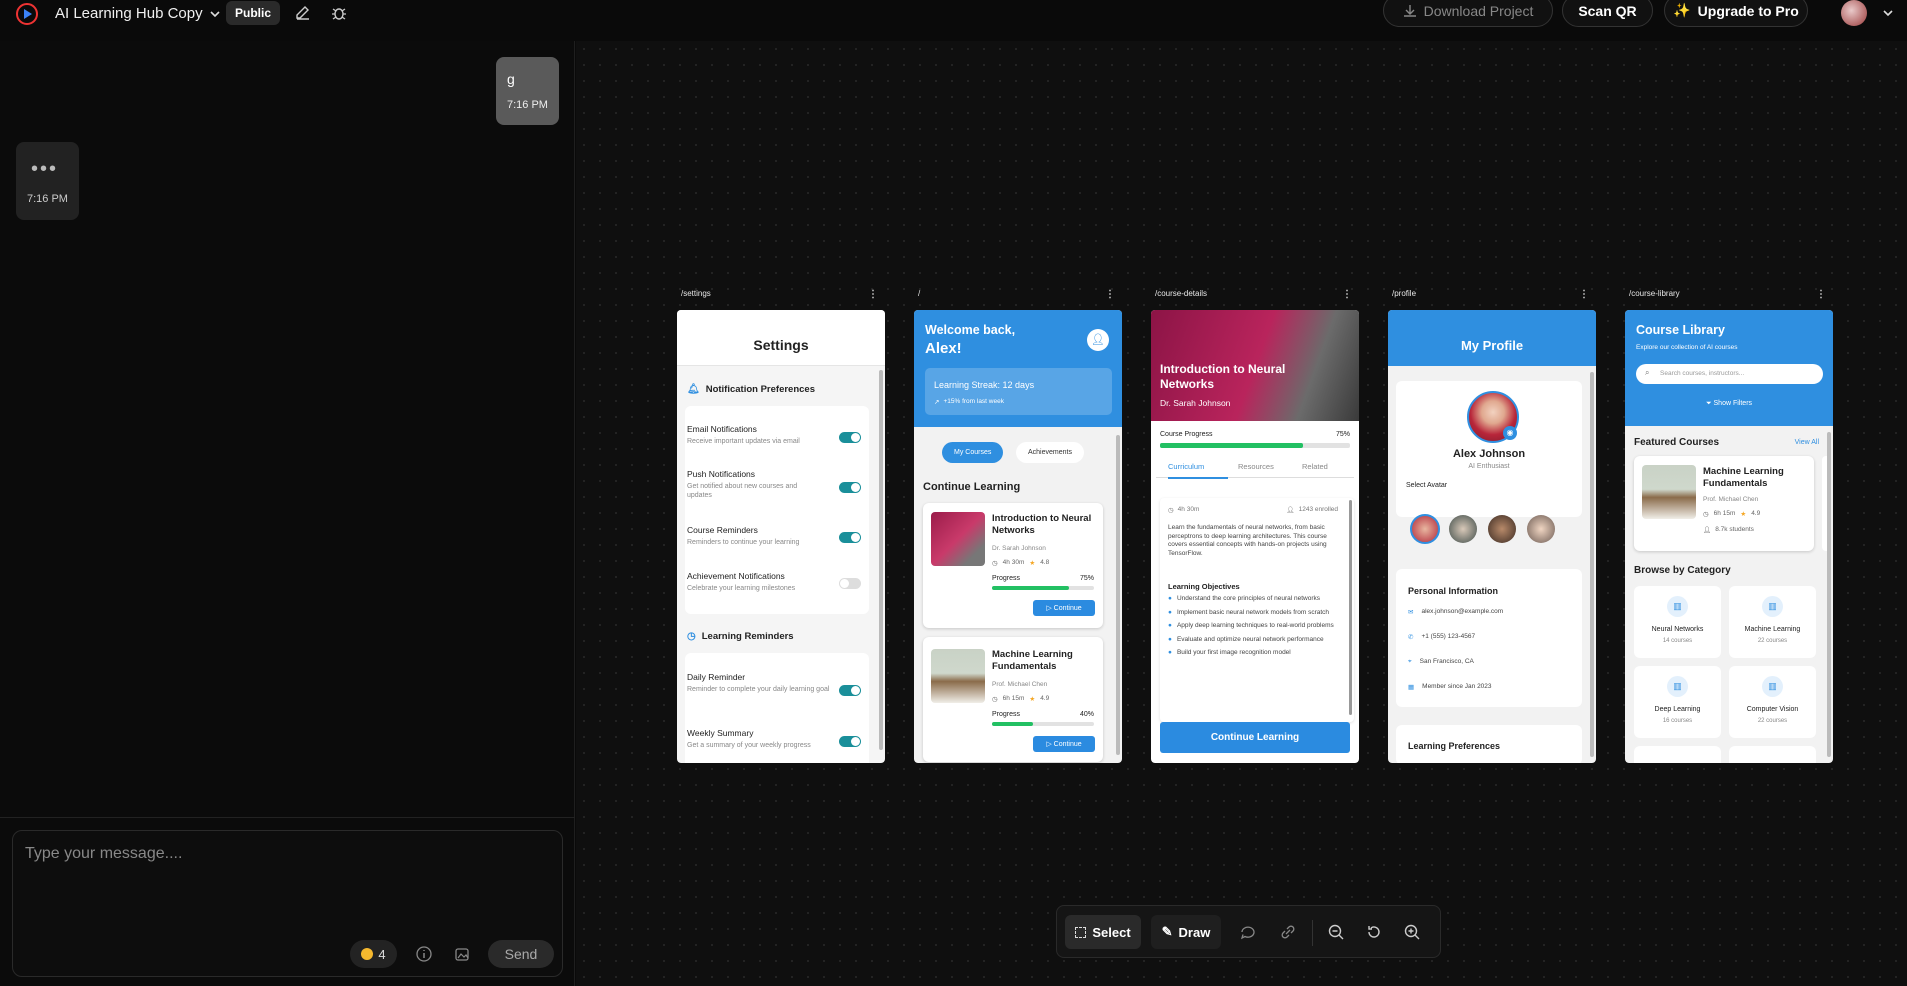  I want to click on show-filters-button: ⏷ Show Filters, so click(1729, 404).